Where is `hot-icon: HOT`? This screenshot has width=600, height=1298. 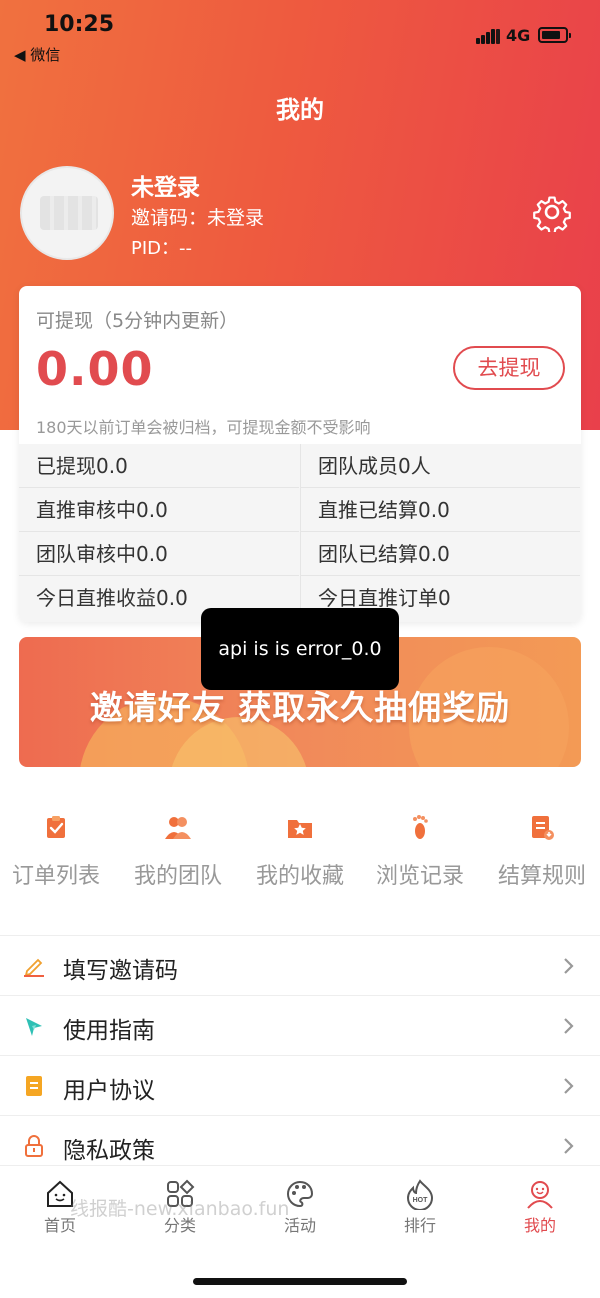
hot-icon: HOT is located at coordinates (420, 1194).